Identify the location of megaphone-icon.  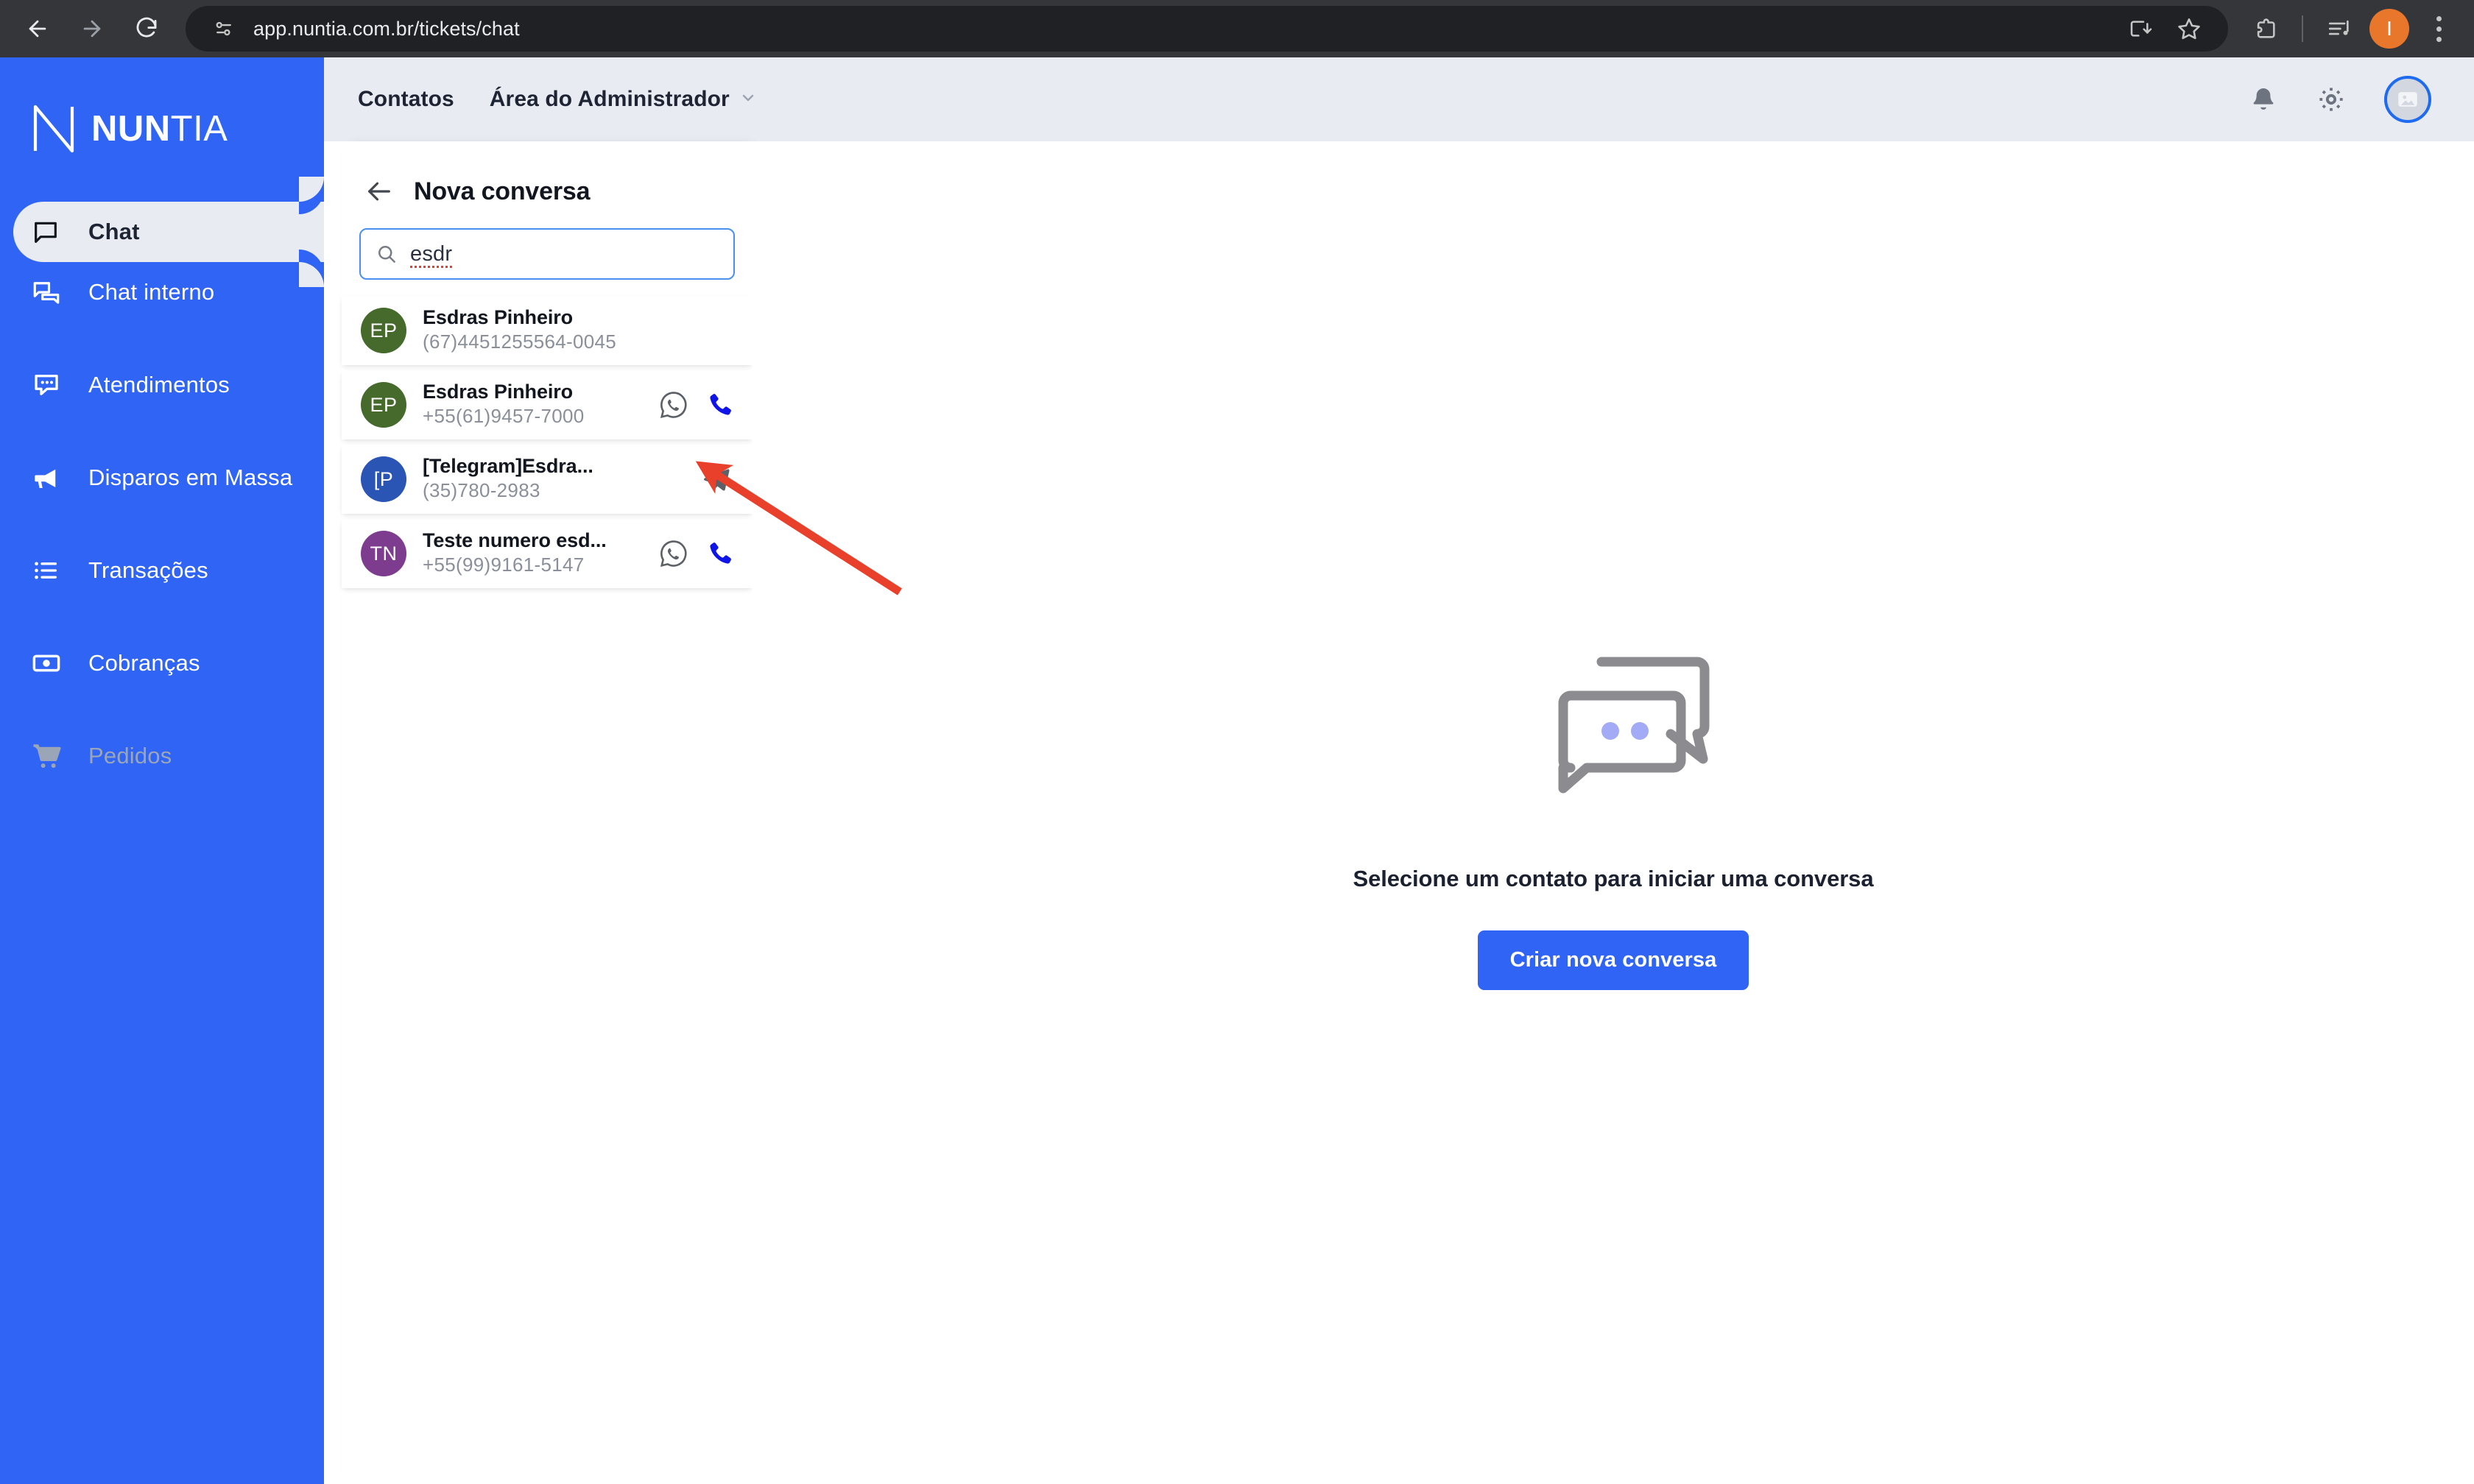
(50, 478).